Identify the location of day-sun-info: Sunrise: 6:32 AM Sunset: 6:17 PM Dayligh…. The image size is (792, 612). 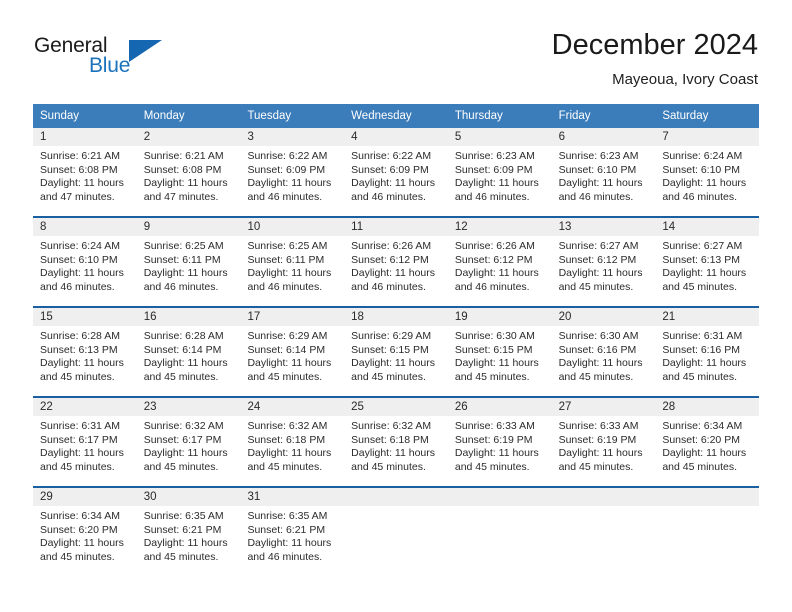
(185, 446).